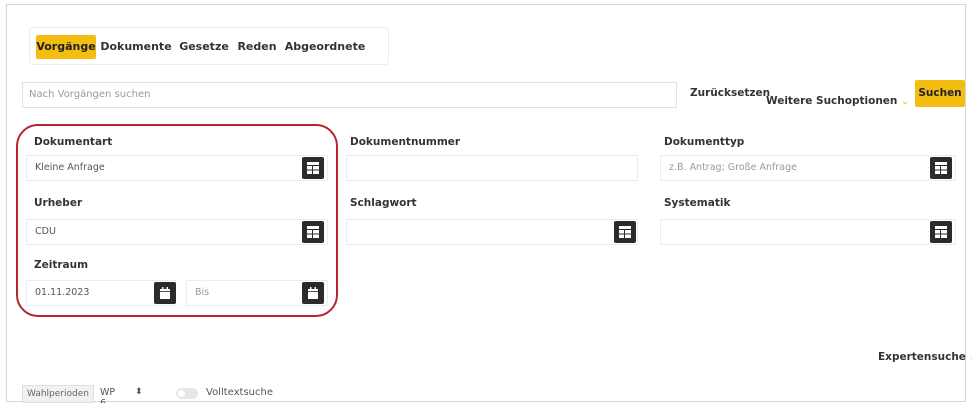  I want to click on tab-dokumente: Dokumente, so click(136, 47).